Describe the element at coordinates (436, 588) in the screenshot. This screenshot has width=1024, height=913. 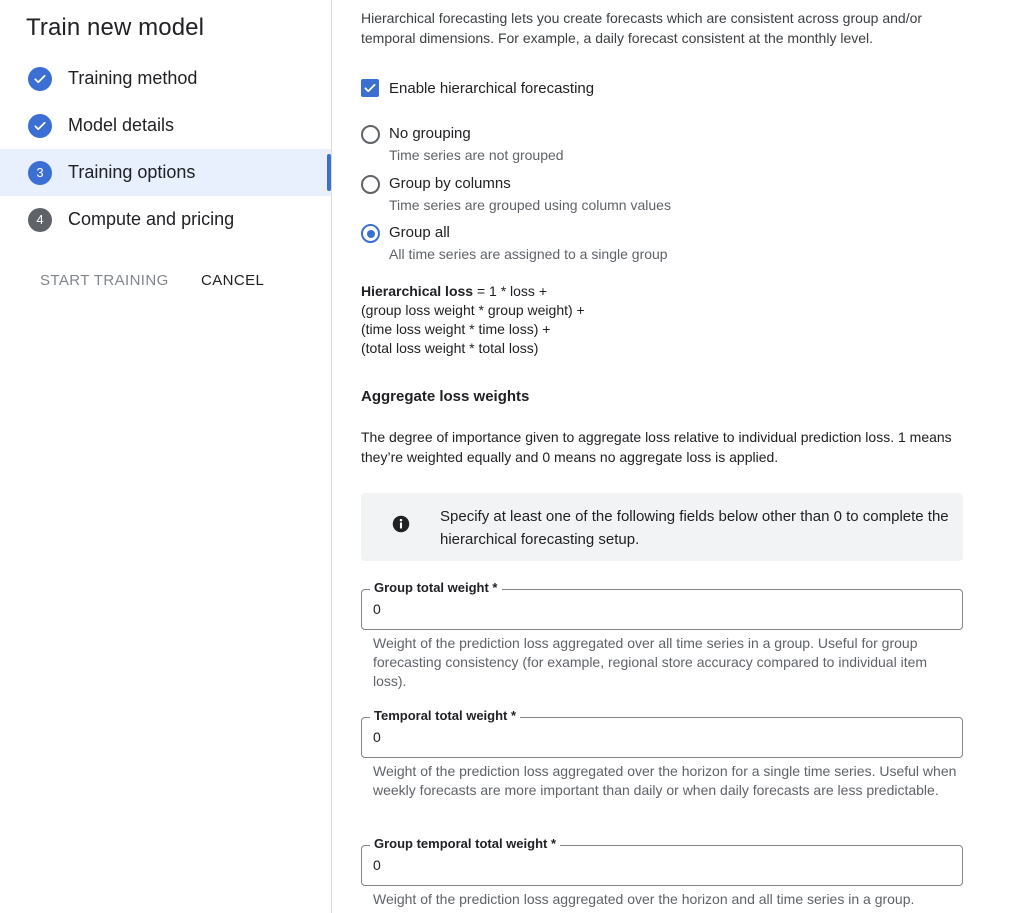
I see `field-label: Group total weight *` at that location.